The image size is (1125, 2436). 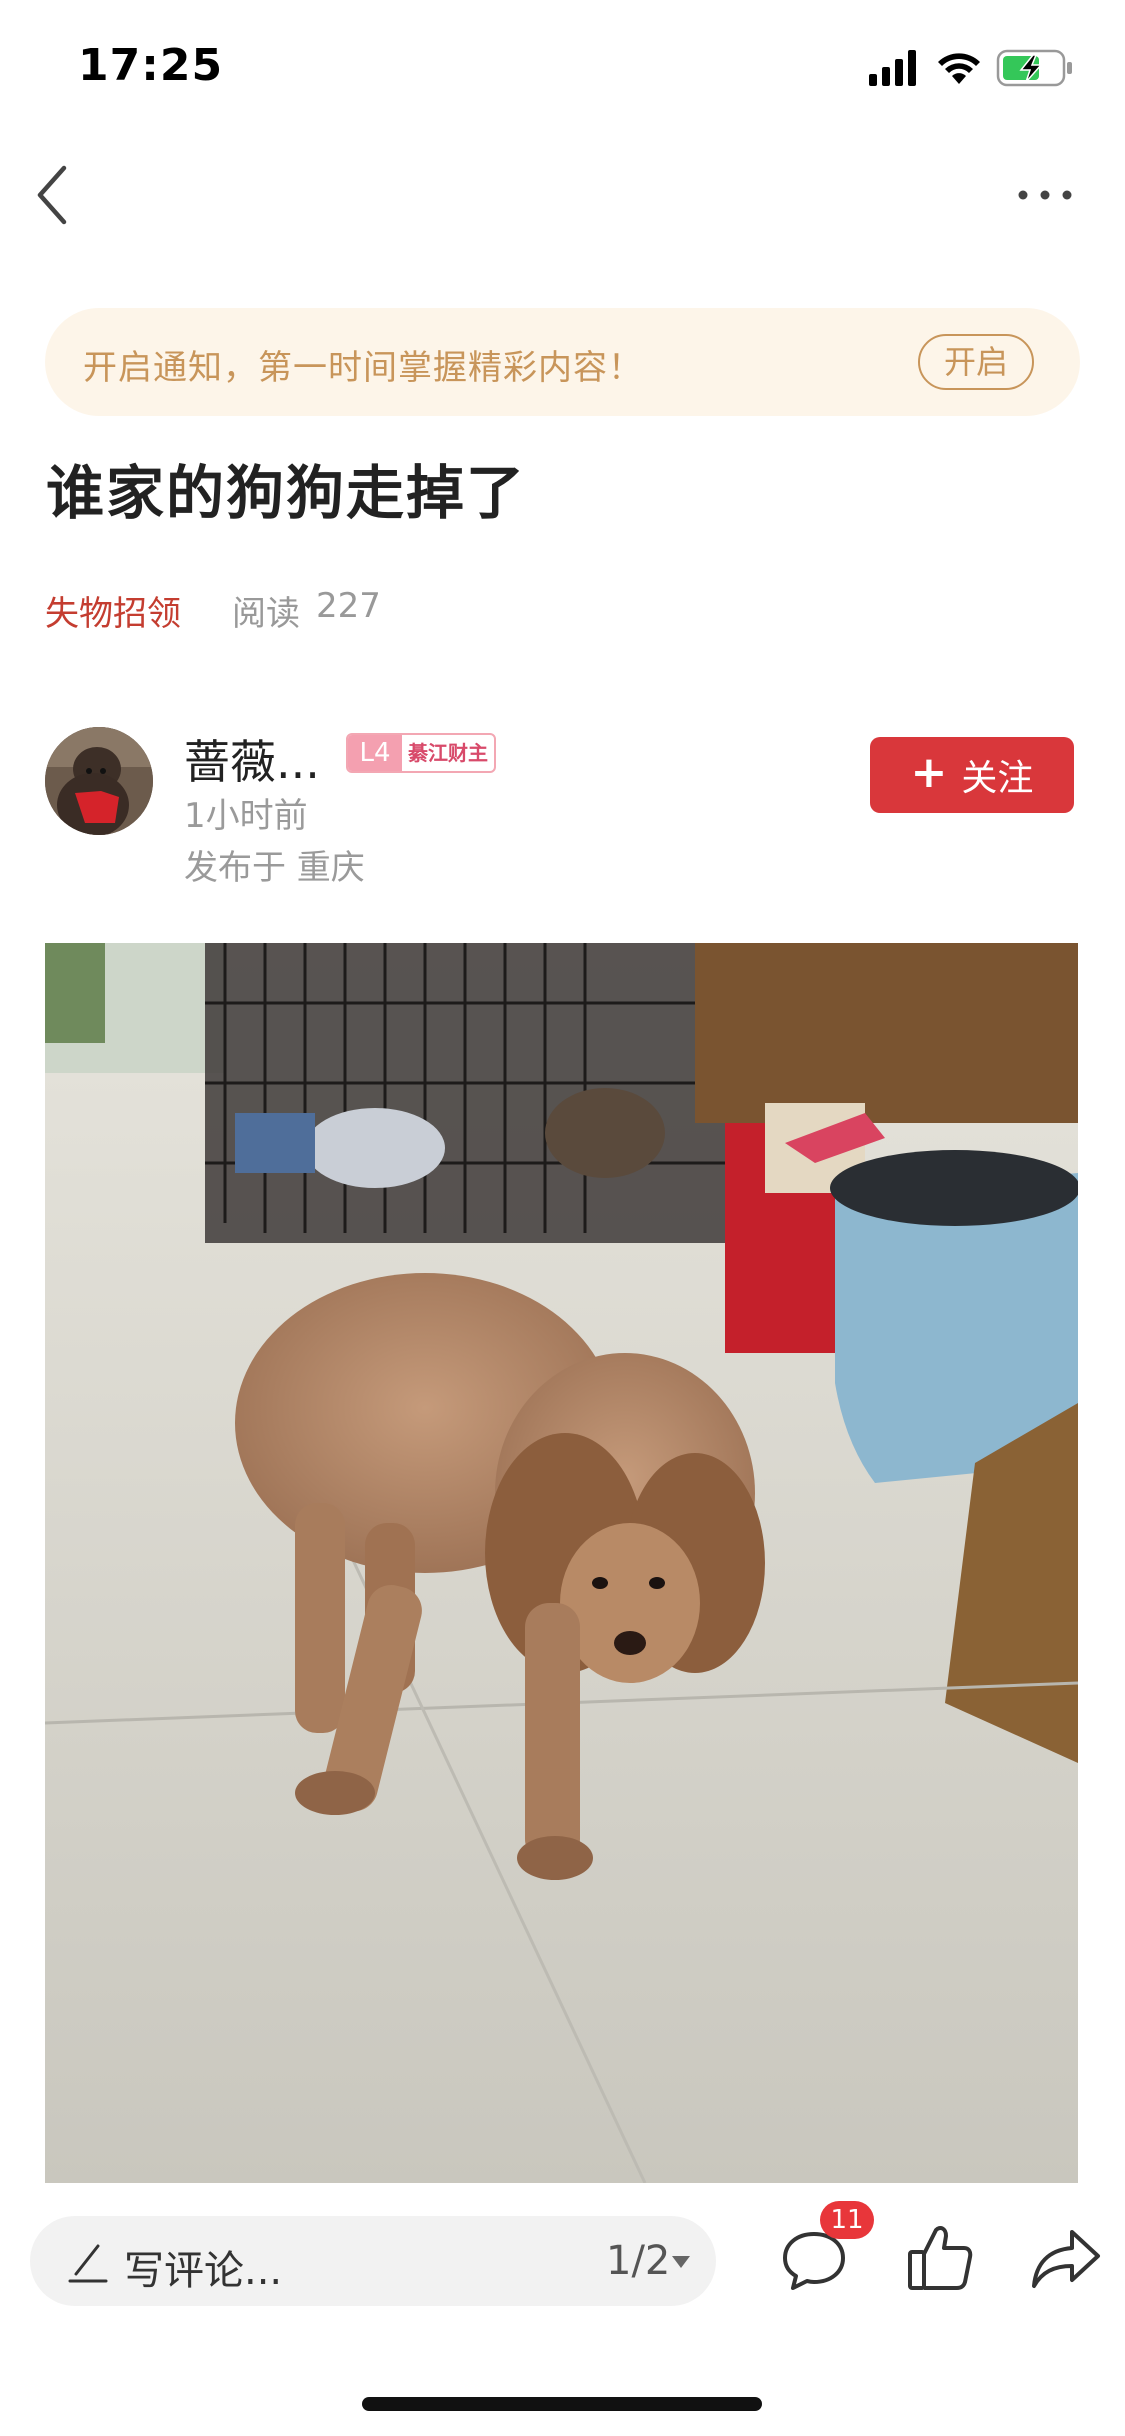 What do you see at coordinates (363, 368) in the screenshot?
I see `notification-text: 开启通知，第一时间掌握精彩内容！` at bounding box center [363, 368].